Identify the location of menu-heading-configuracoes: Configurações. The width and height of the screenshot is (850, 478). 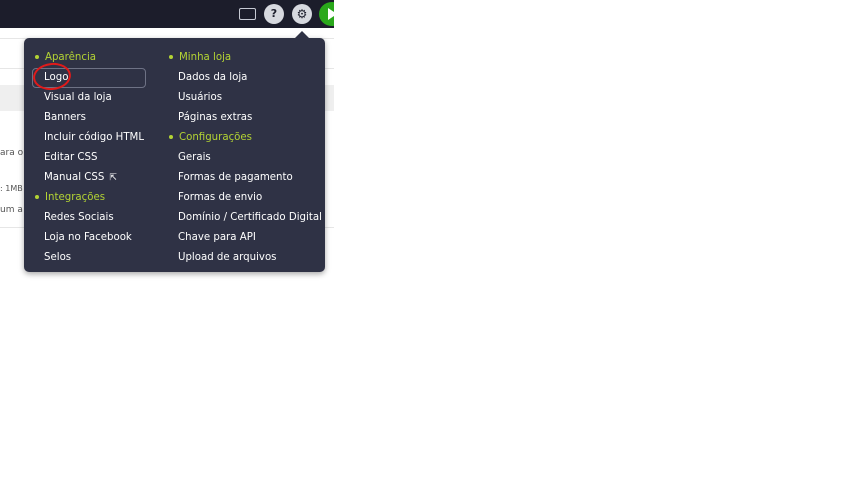
(245, 138).